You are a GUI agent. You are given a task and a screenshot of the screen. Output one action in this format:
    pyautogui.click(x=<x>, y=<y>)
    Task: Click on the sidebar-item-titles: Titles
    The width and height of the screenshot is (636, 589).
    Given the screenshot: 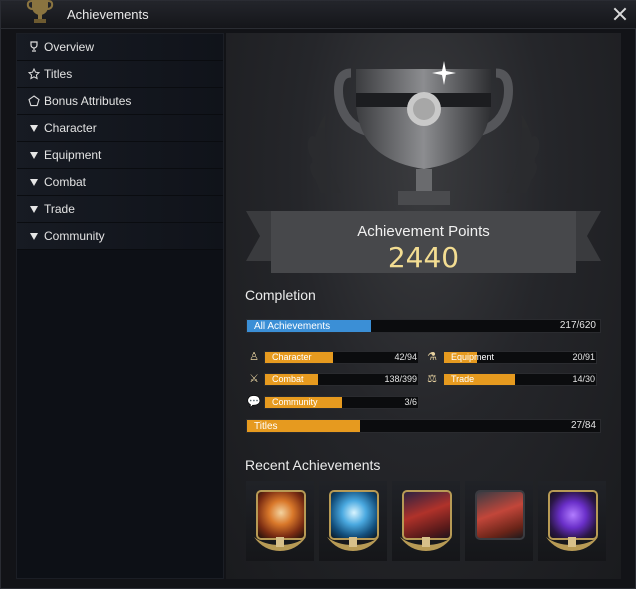 What is the action you would take?
    pyautogui.click(x=120, y=74)
    